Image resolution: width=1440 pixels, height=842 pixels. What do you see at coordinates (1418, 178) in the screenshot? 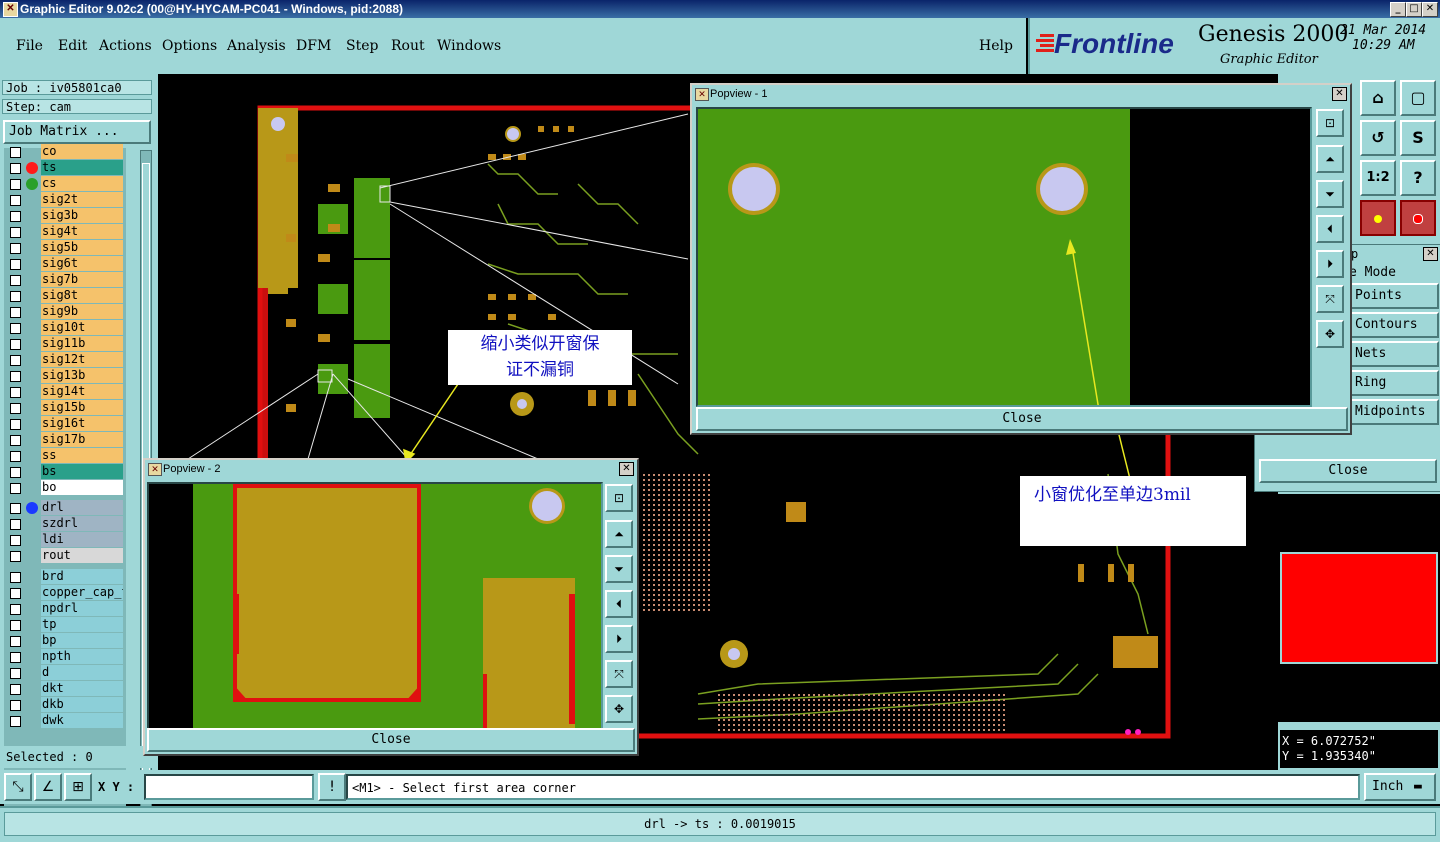
I see `help-icon: ?` at bounding box center [1418, 178].